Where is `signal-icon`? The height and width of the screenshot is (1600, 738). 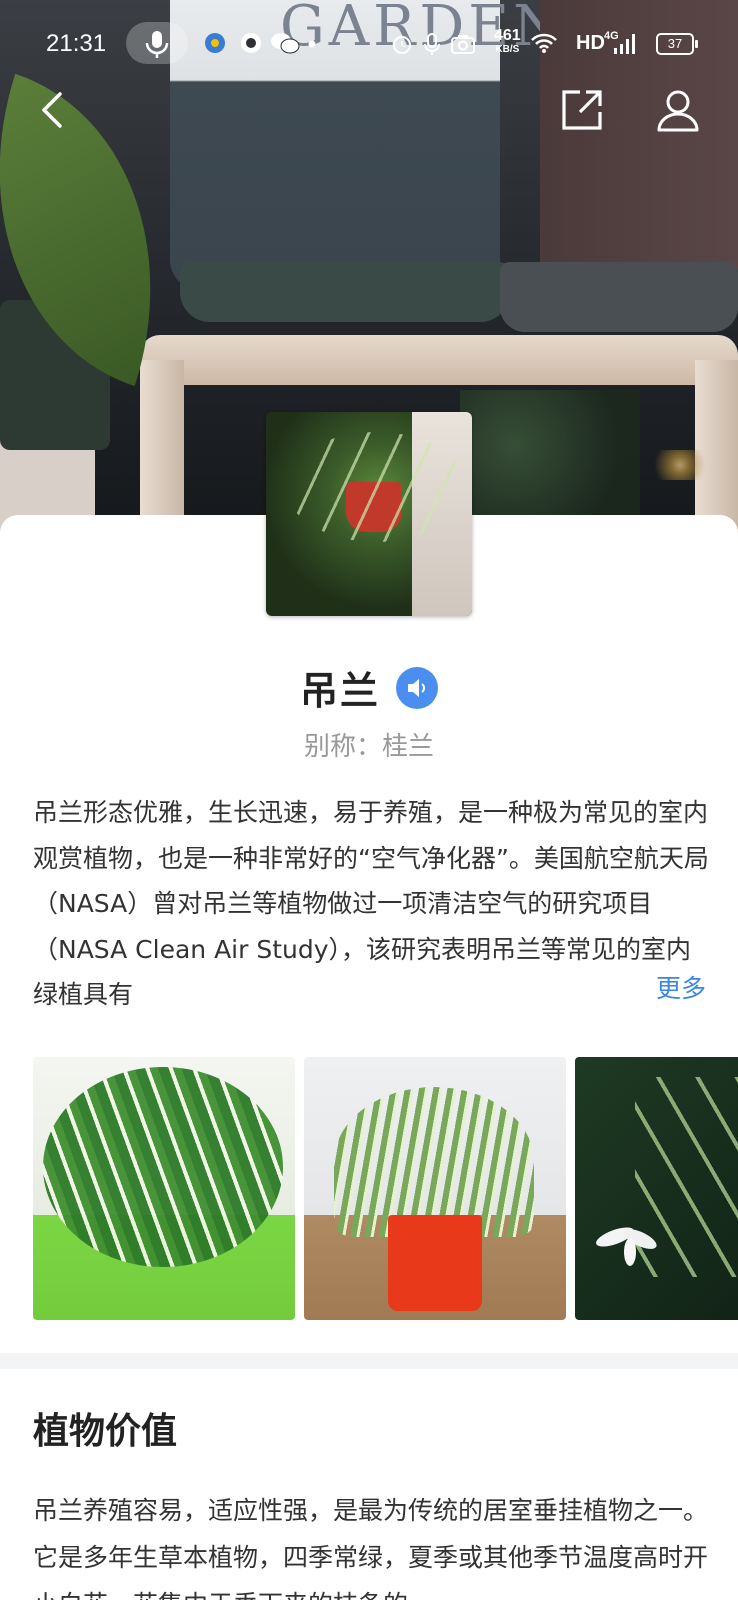
signal-icon is located at coordinates (624, 44).